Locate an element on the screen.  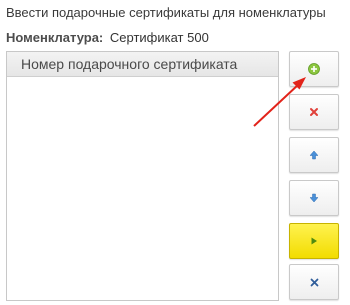
column-header-certificate-number: Номер подарочного сертификата is located at coordinates (142, 64).